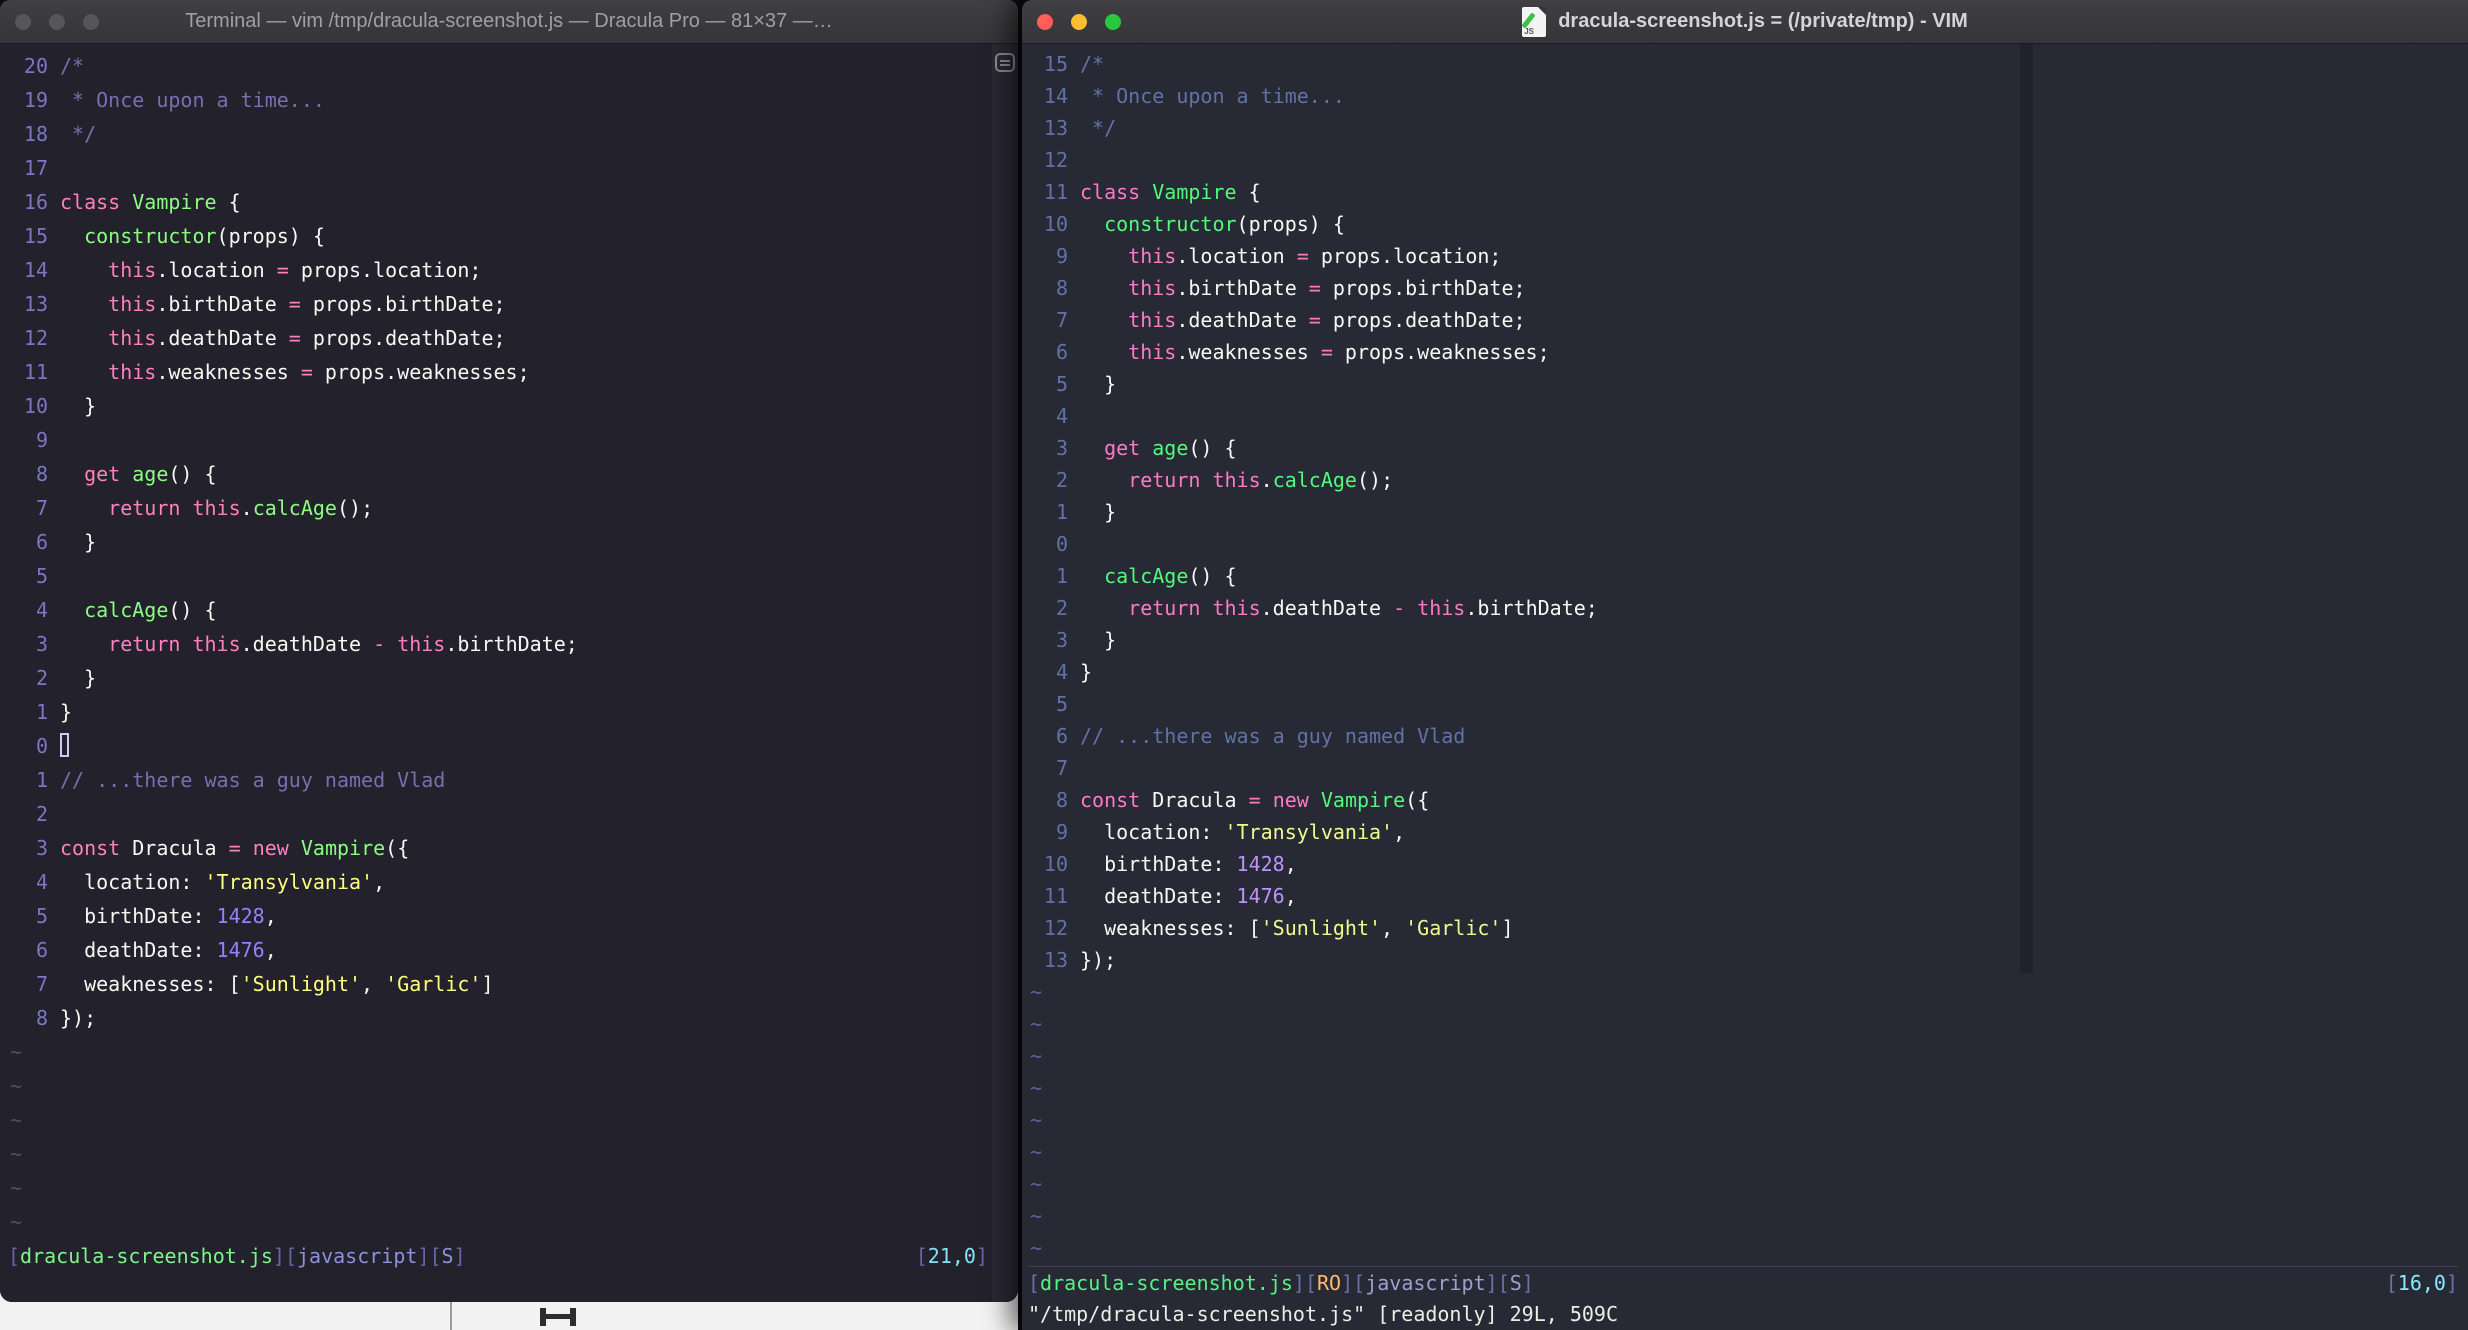 The height and width of the screenshot is (1330, 2468). I want to click on code-line: 6 deathDate: 1476,, so click(513, 950).